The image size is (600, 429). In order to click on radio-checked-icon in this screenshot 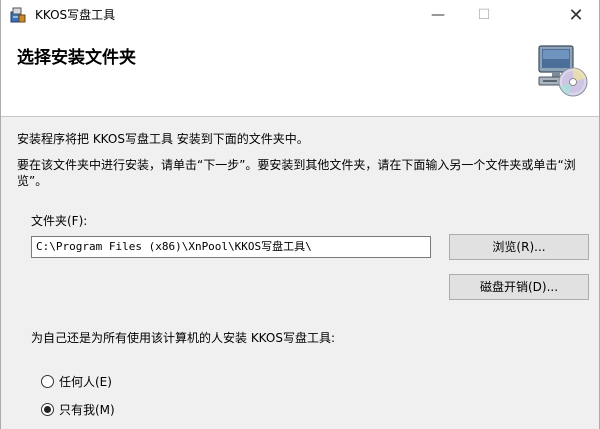, I will do `click(47, 409)`.